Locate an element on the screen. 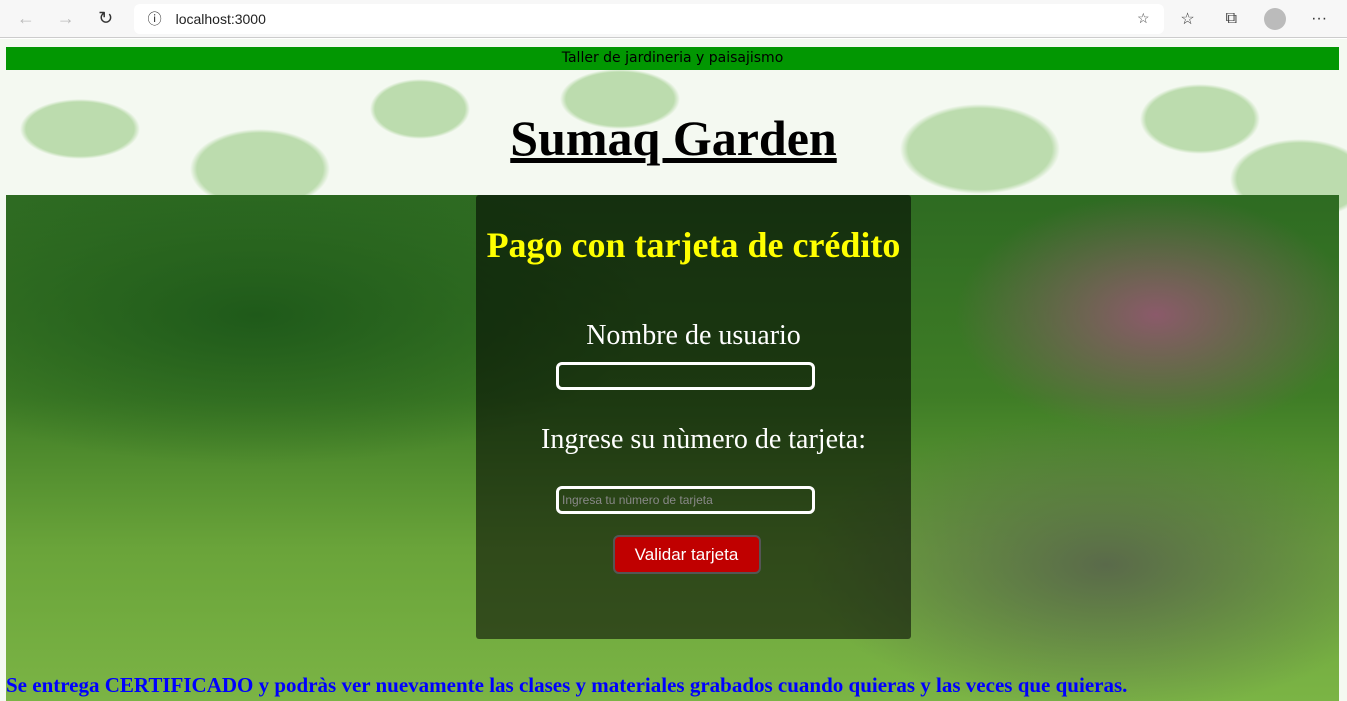  back-icon: ← is located at coordinates (26, 19).